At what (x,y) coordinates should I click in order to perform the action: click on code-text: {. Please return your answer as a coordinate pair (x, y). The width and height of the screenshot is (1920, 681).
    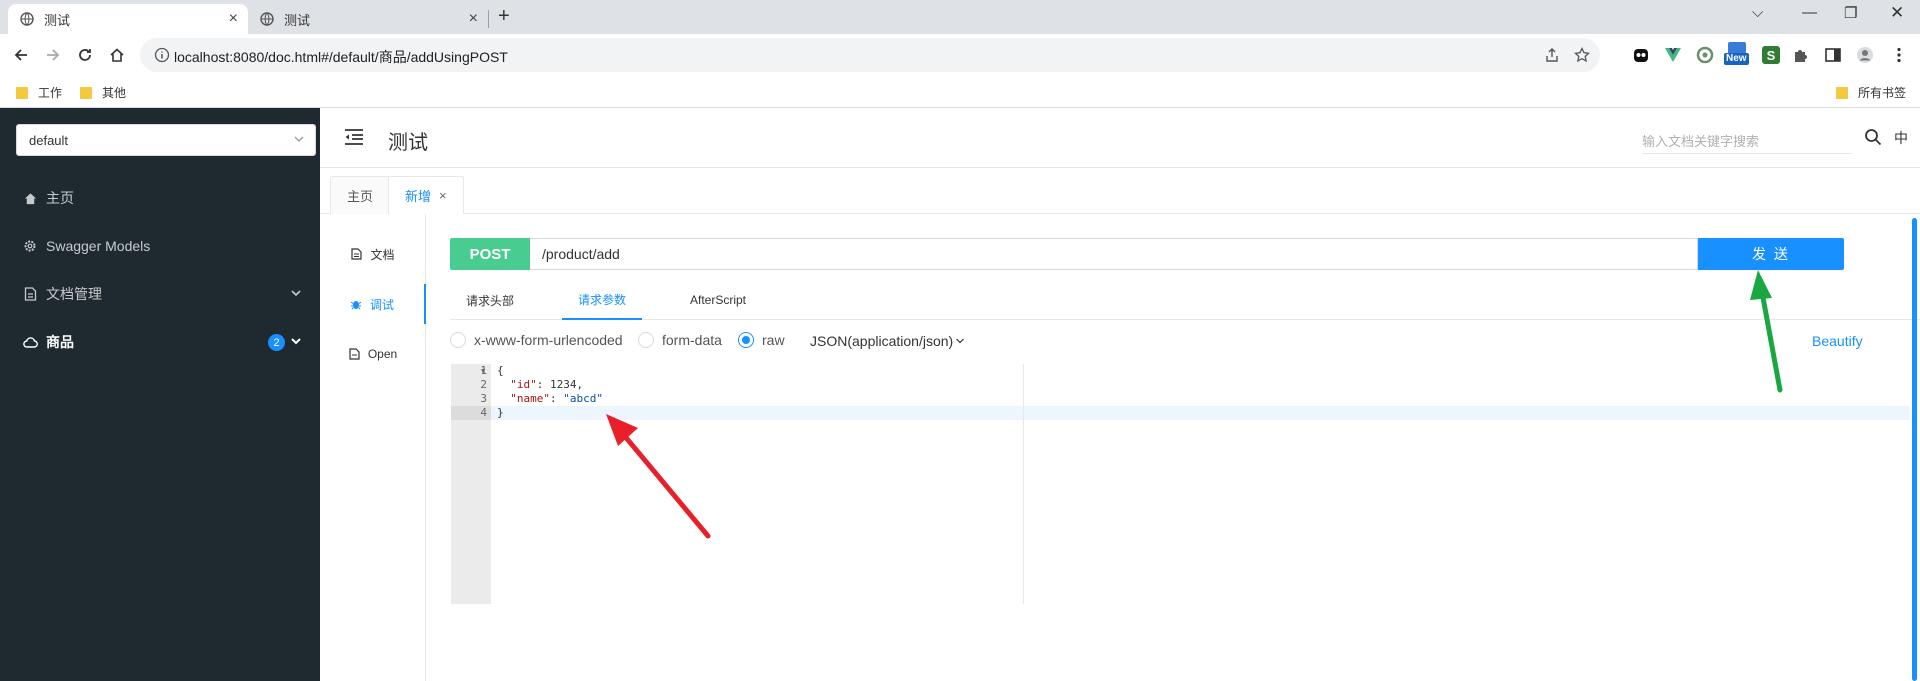
    Looking at the image, I should click on (500, 370).